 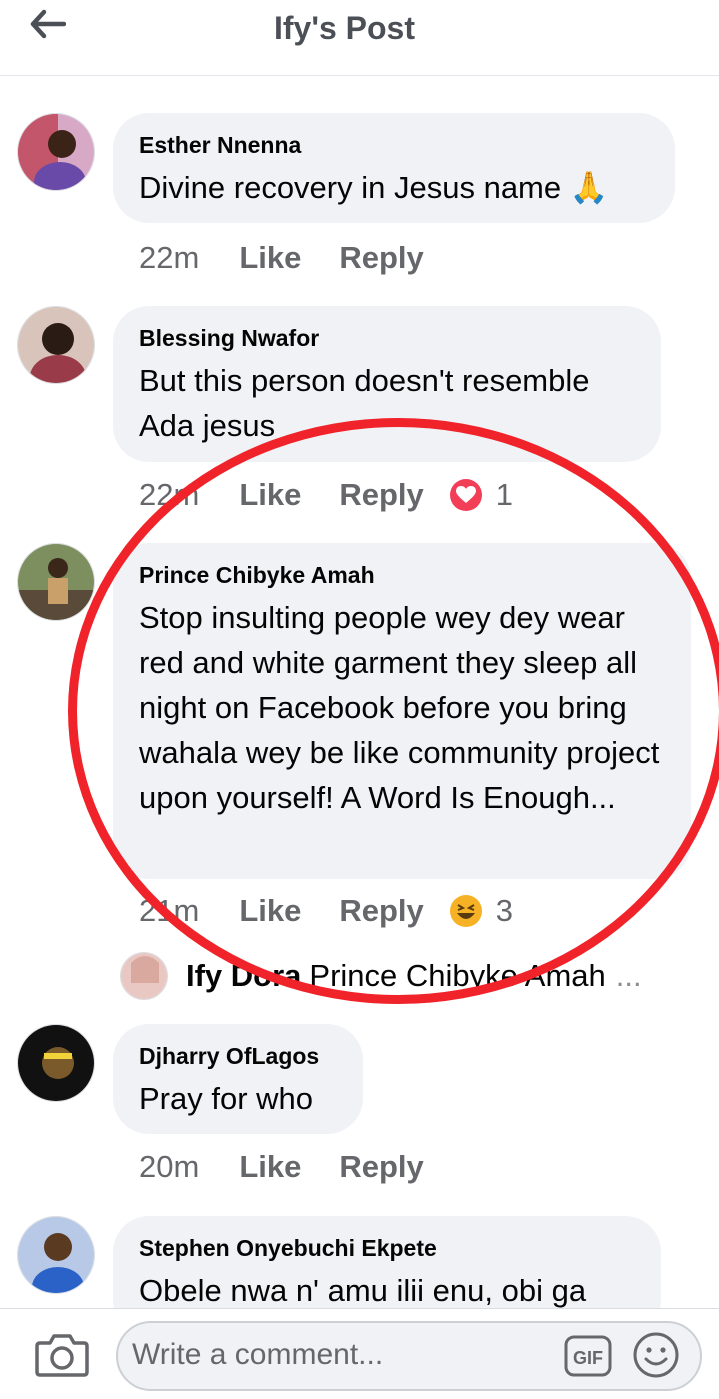 What do you see at coordinates (238, 1079) in the screenshot?
I see `comment-bubble: Djharry OfLagos Pray for who` at bounding box center [238, 1079].